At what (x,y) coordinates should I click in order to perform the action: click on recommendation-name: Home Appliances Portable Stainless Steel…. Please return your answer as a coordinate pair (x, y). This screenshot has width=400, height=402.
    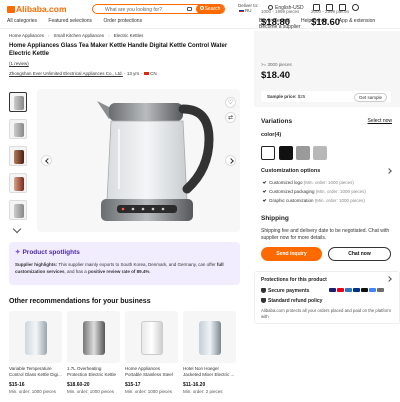
    Looking at the image, I should click on (149, 371).